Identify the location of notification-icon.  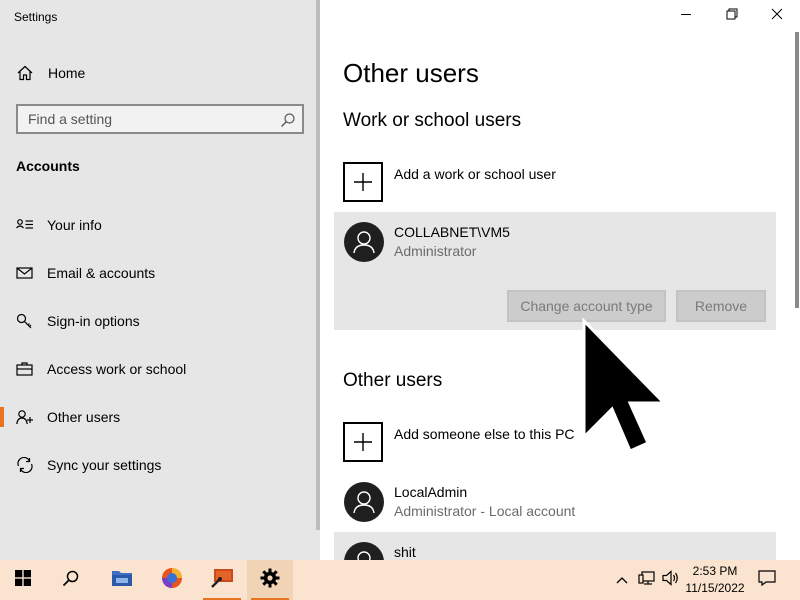
(767, 580).